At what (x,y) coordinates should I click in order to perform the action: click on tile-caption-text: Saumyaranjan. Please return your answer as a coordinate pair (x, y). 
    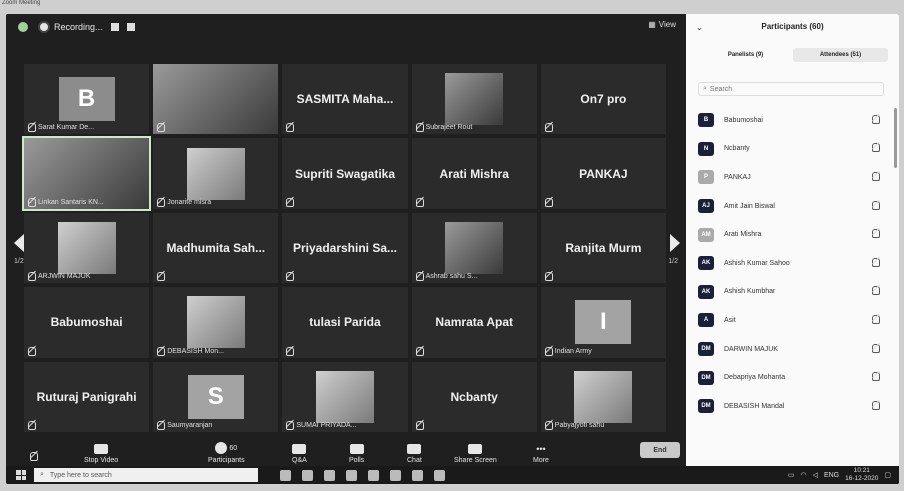
    Looking at the image, I should click on (190, 425).